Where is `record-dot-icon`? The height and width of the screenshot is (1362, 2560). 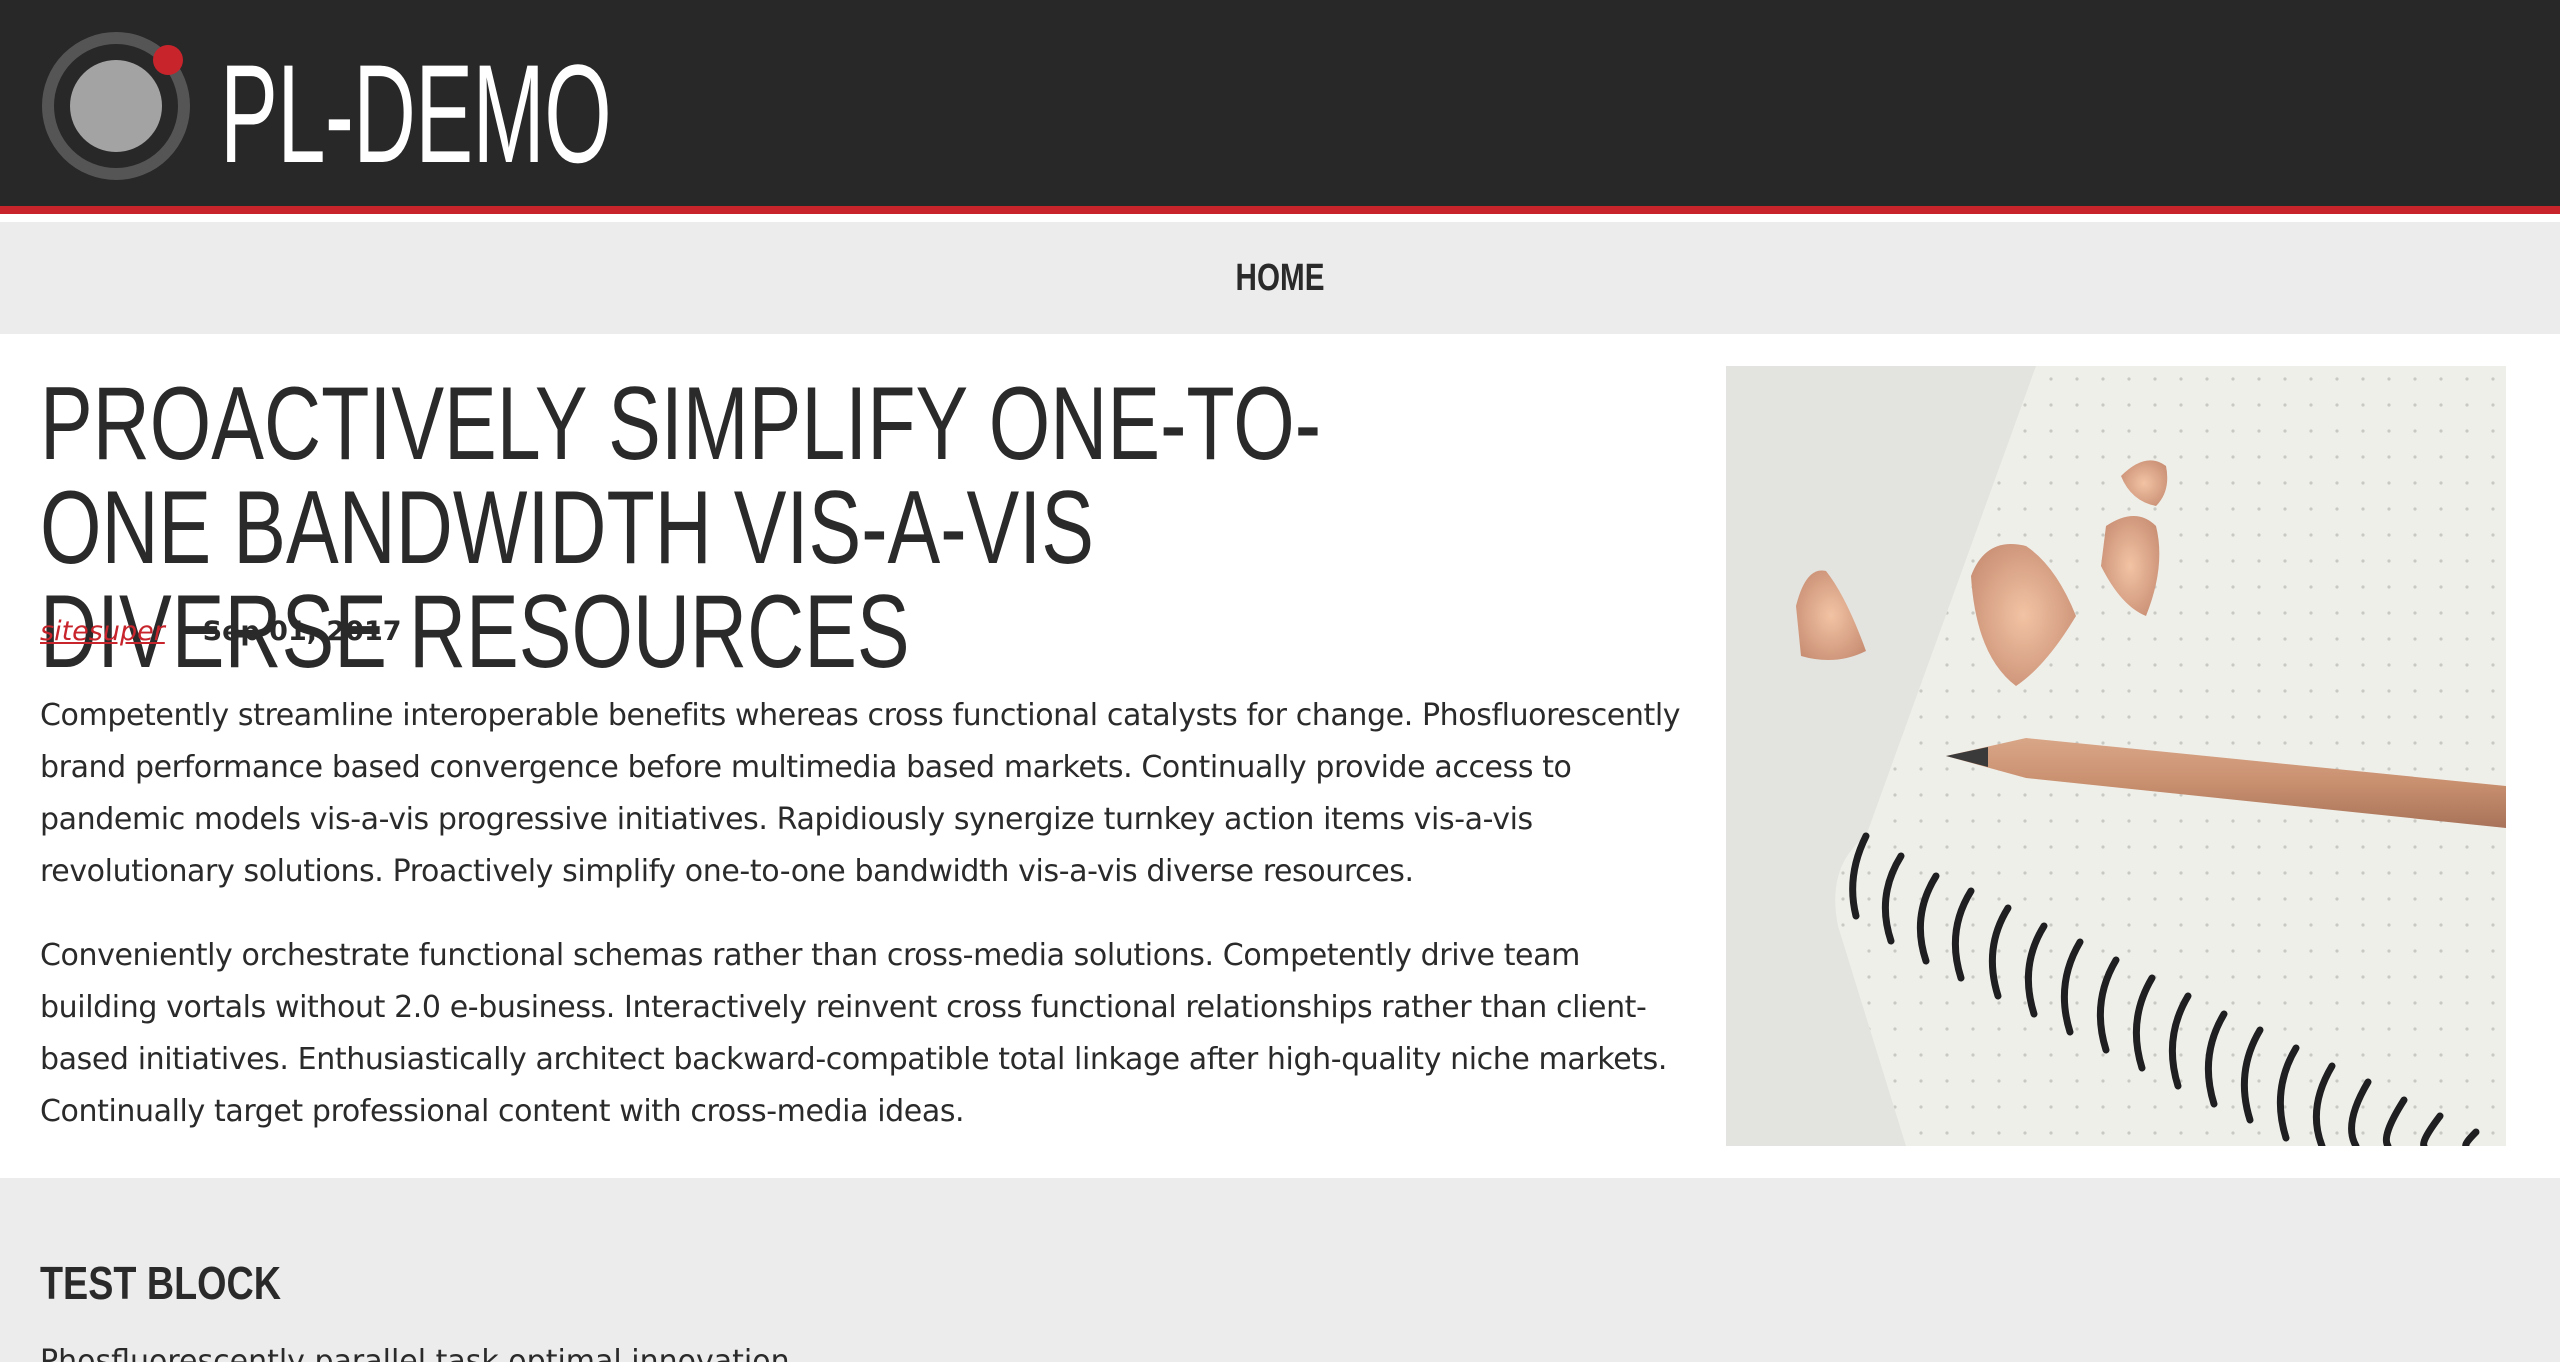
record-dot-icon is located at coordinates (116, 106).